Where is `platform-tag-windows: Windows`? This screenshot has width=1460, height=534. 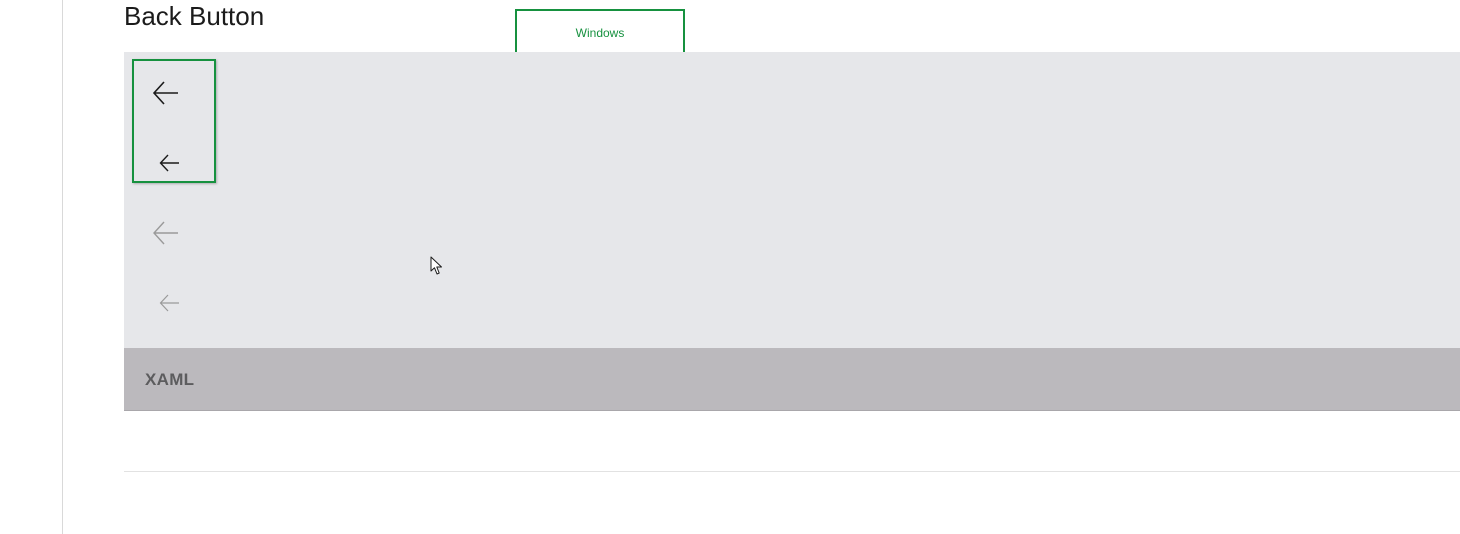
platform-tag-windows: Windows is located at coordinates (600, 33).